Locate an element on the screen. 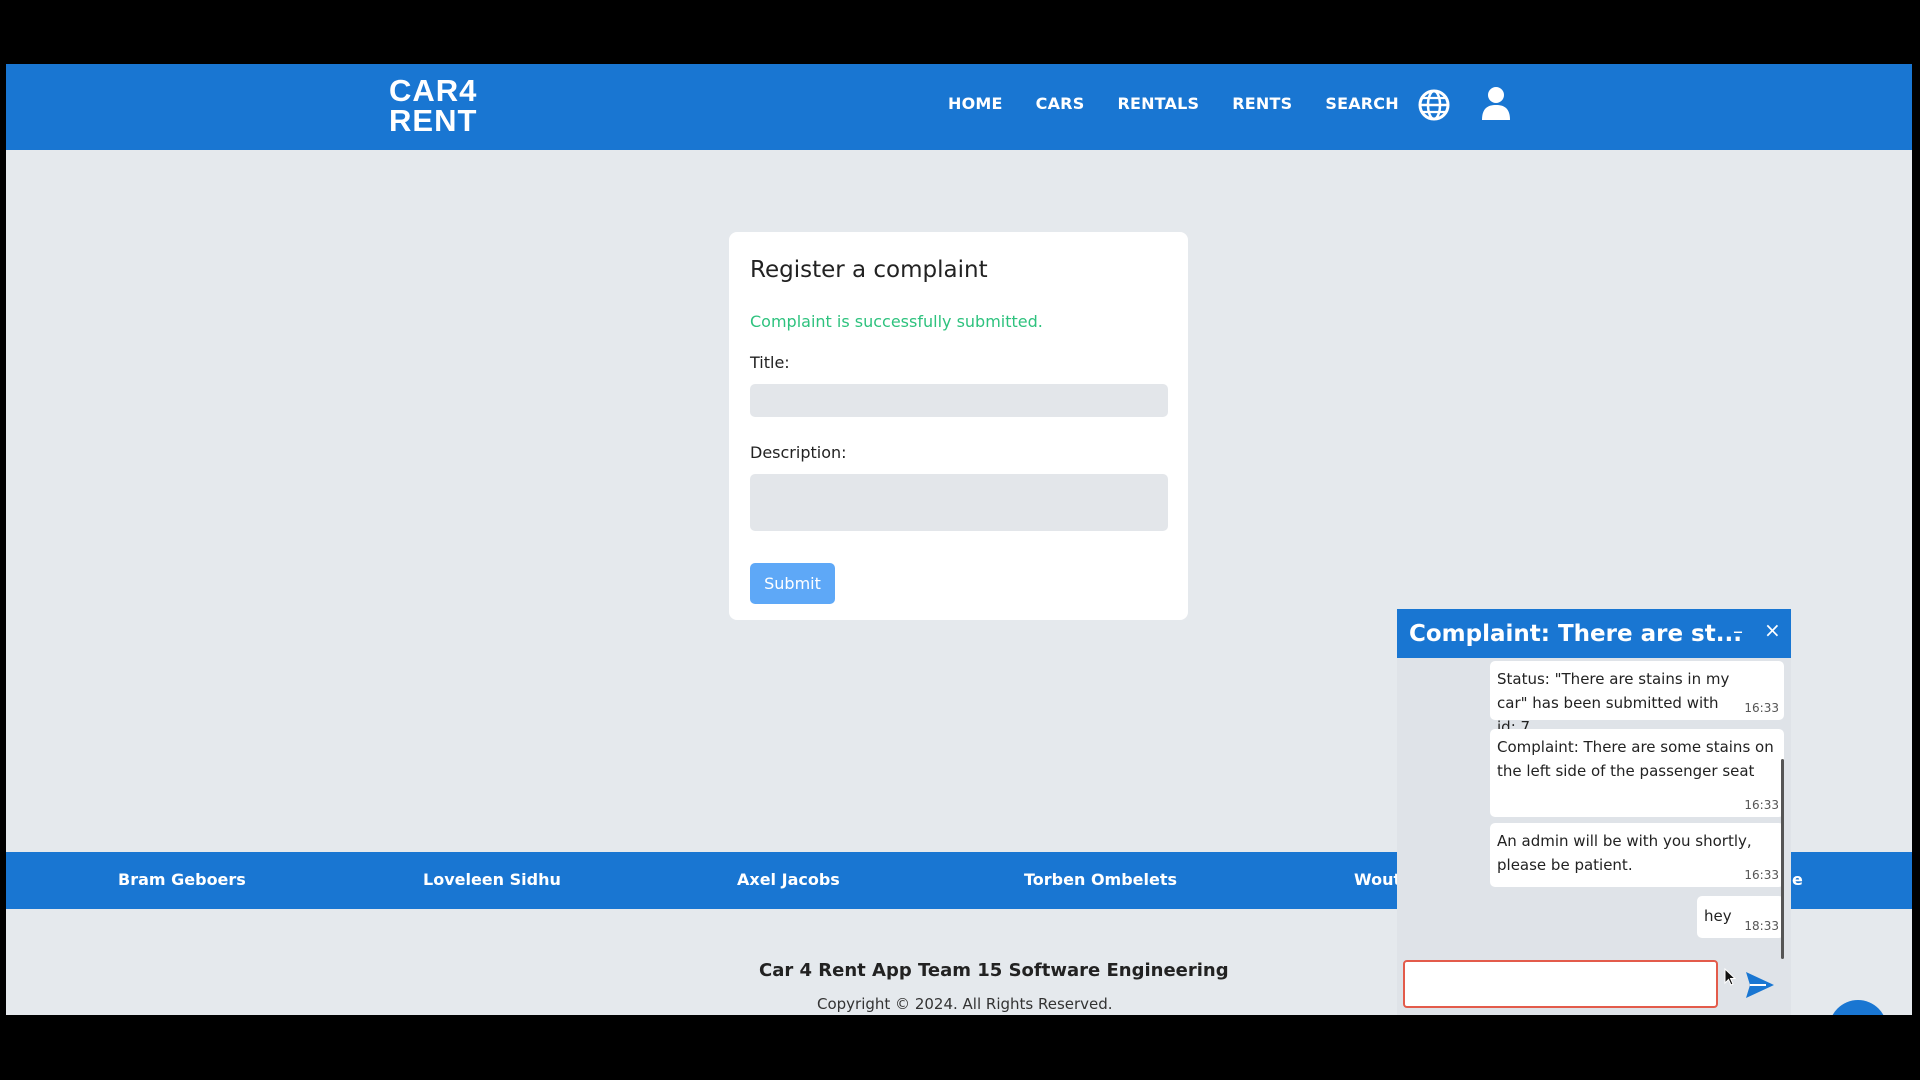  submit-button: Submit is located at coordinates (792, 583).